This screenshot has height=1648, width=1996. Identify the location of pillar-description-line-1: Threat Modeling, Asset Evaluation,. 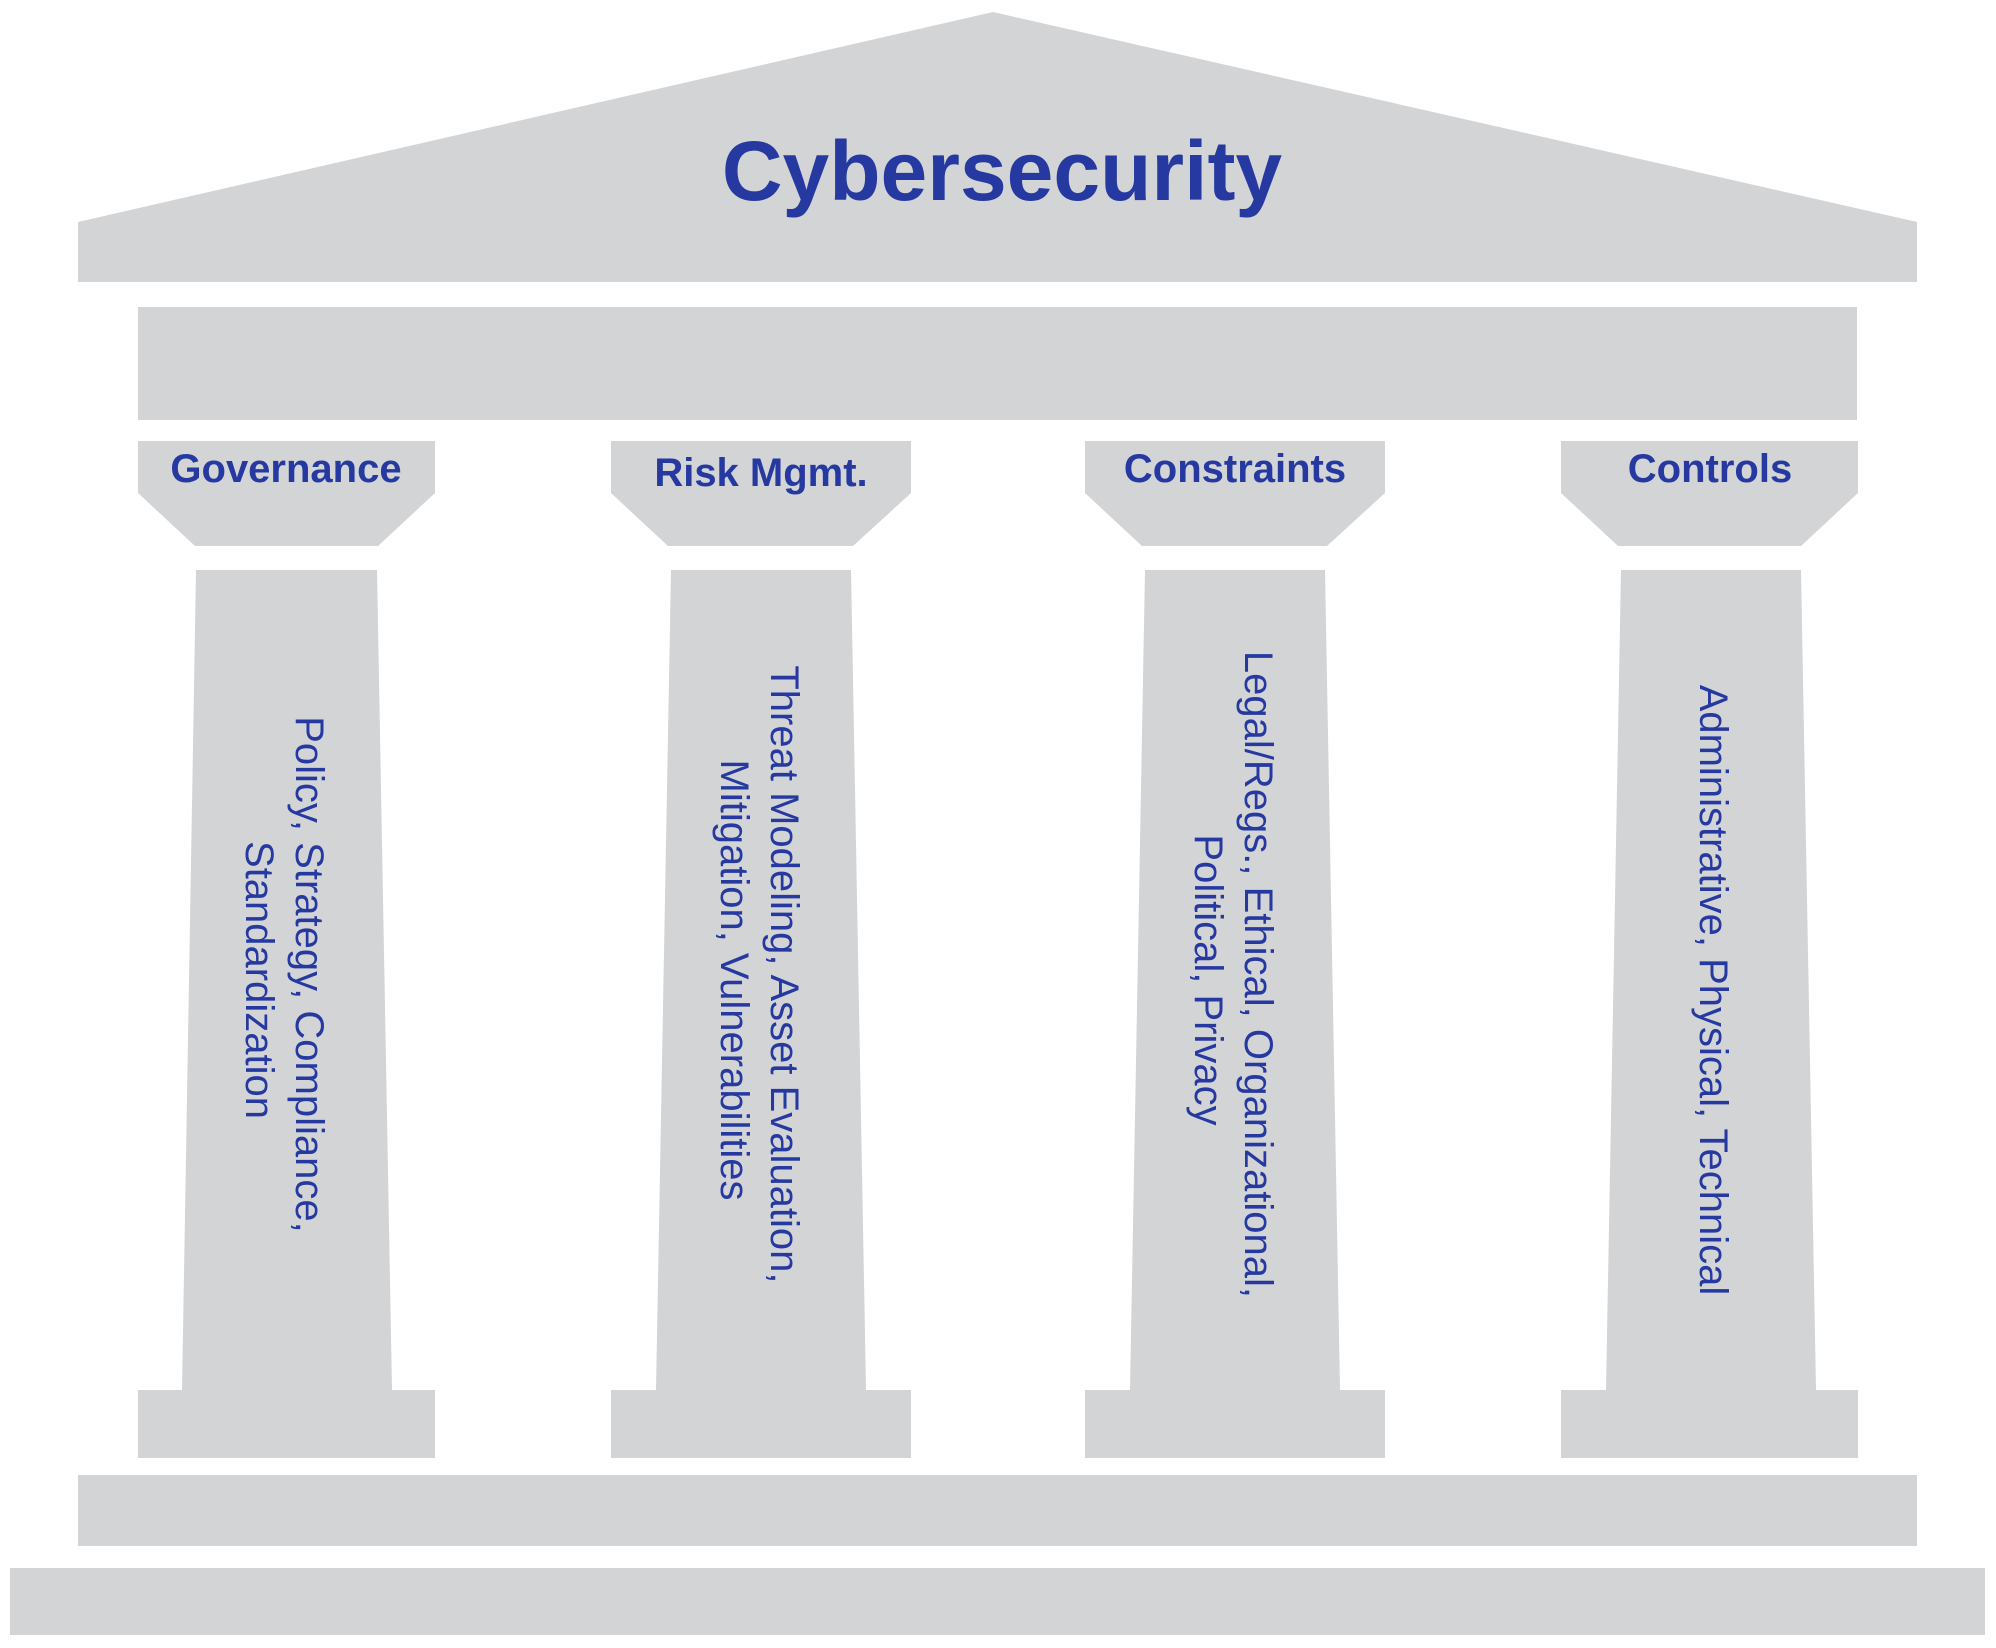
(784, 974).